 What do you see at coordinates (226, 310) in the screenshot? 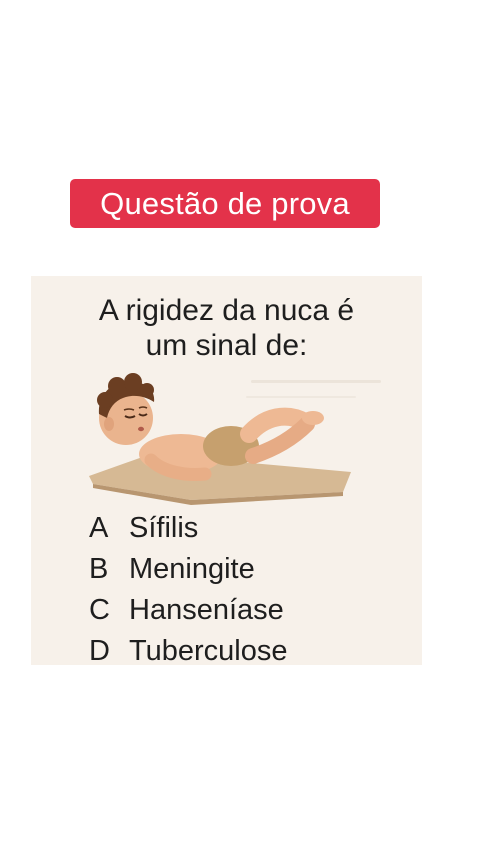
I see `question-line-1: A rigidez da nuca é` at bounding box center [226, 310].